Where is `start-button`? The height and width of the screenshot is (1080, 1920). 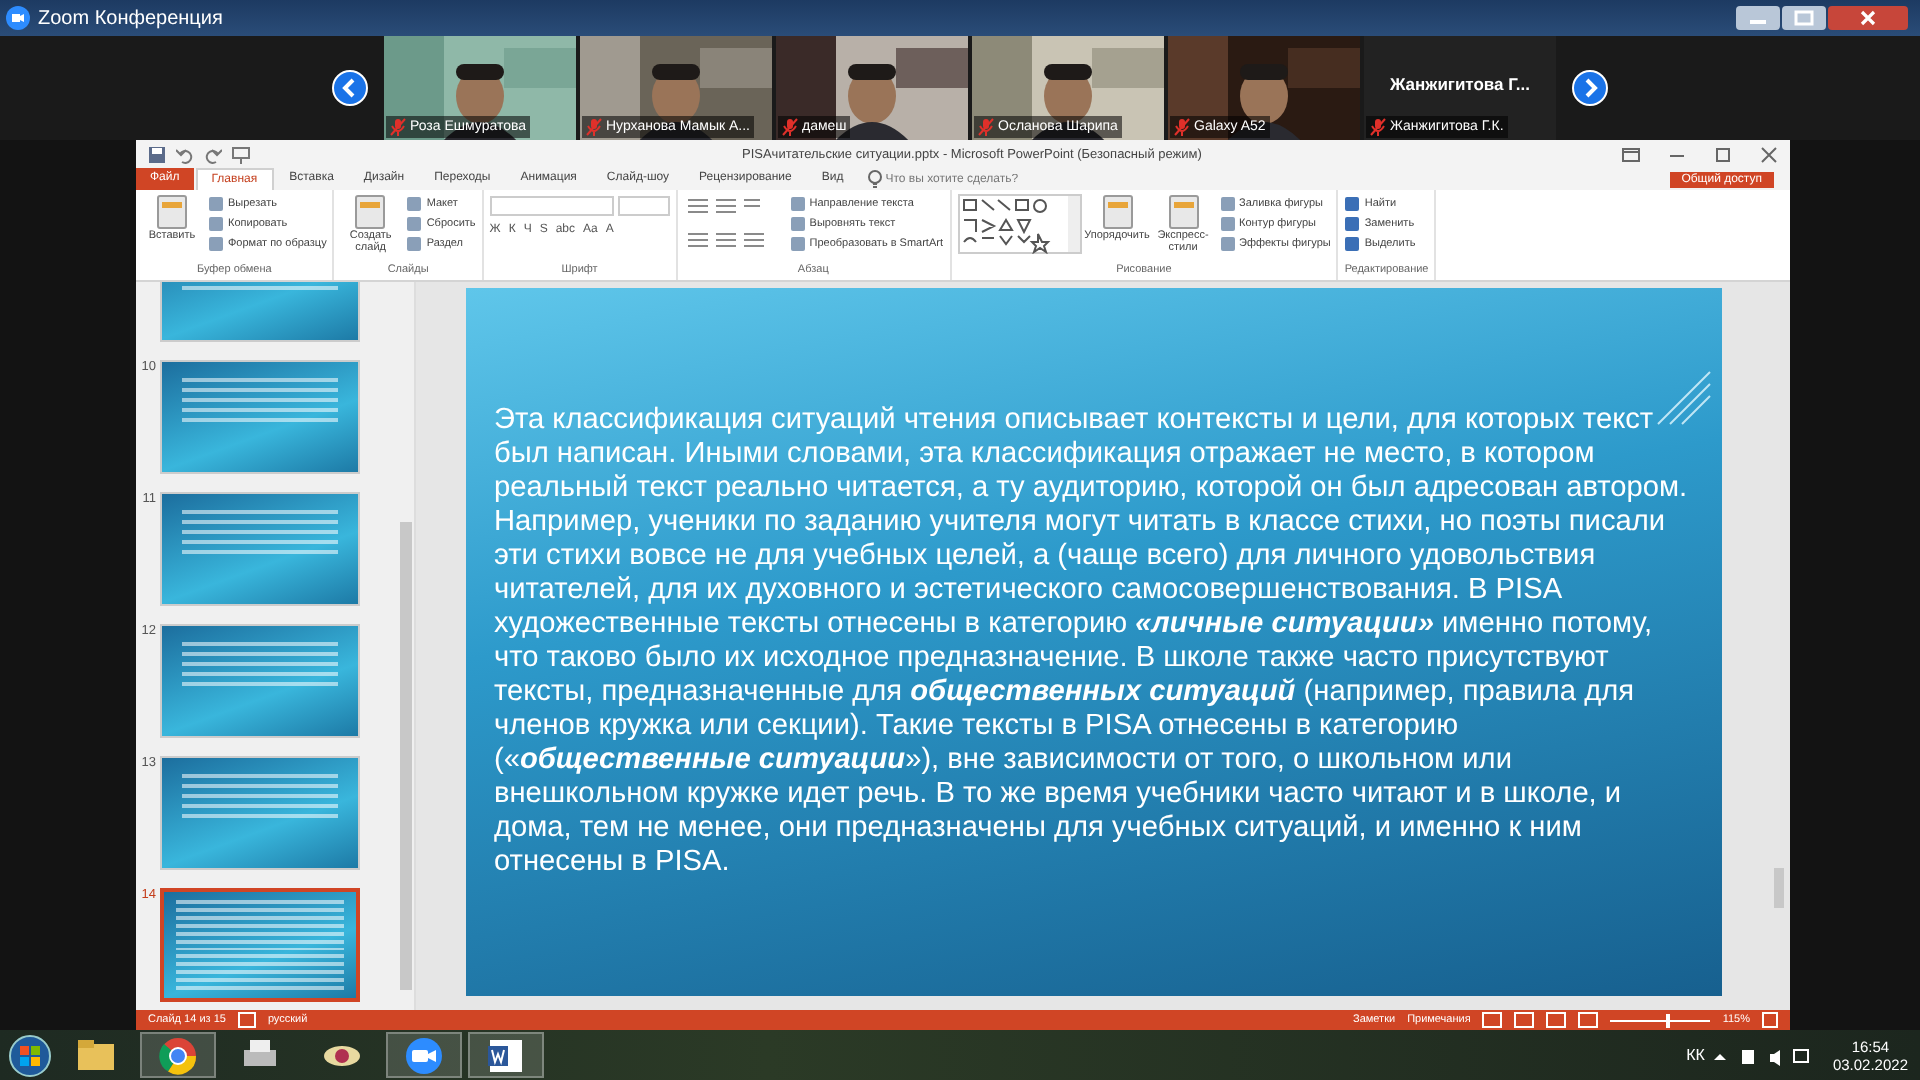
start-button is located at coordinates (30, 1055).